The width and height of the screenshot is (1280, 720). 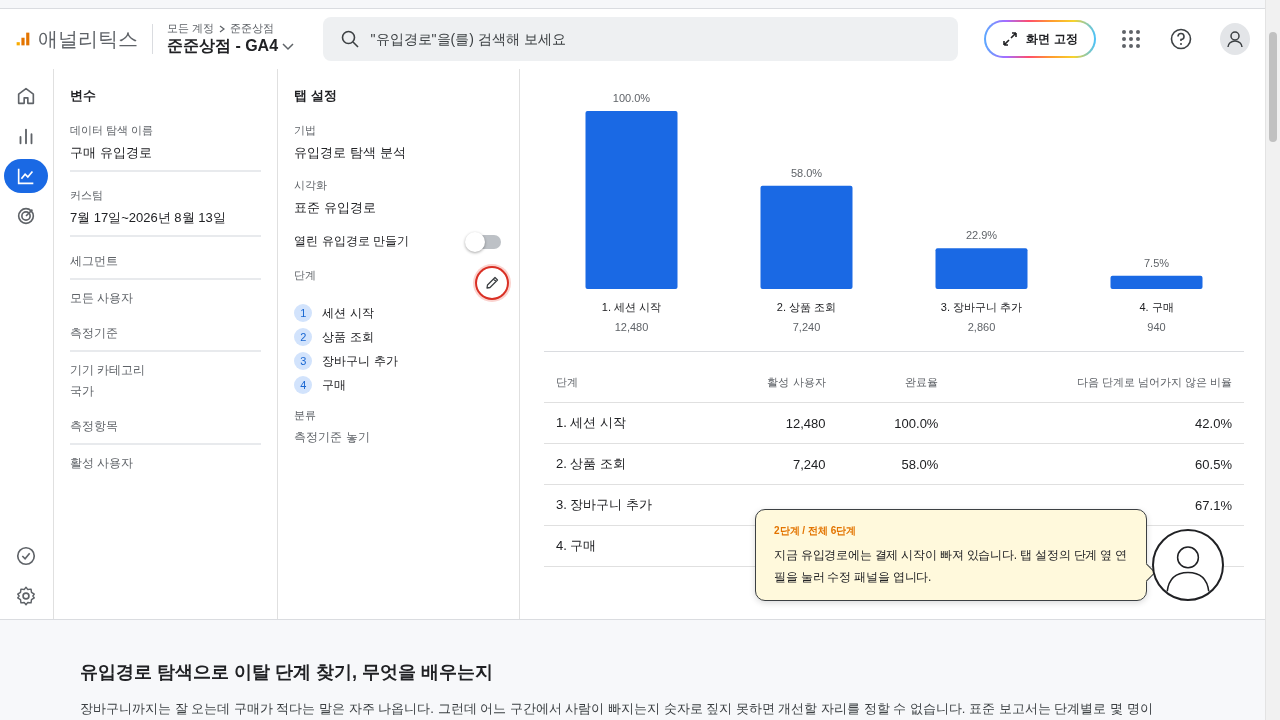 I want to click on step-number: 4, so click(x=303, y=385).